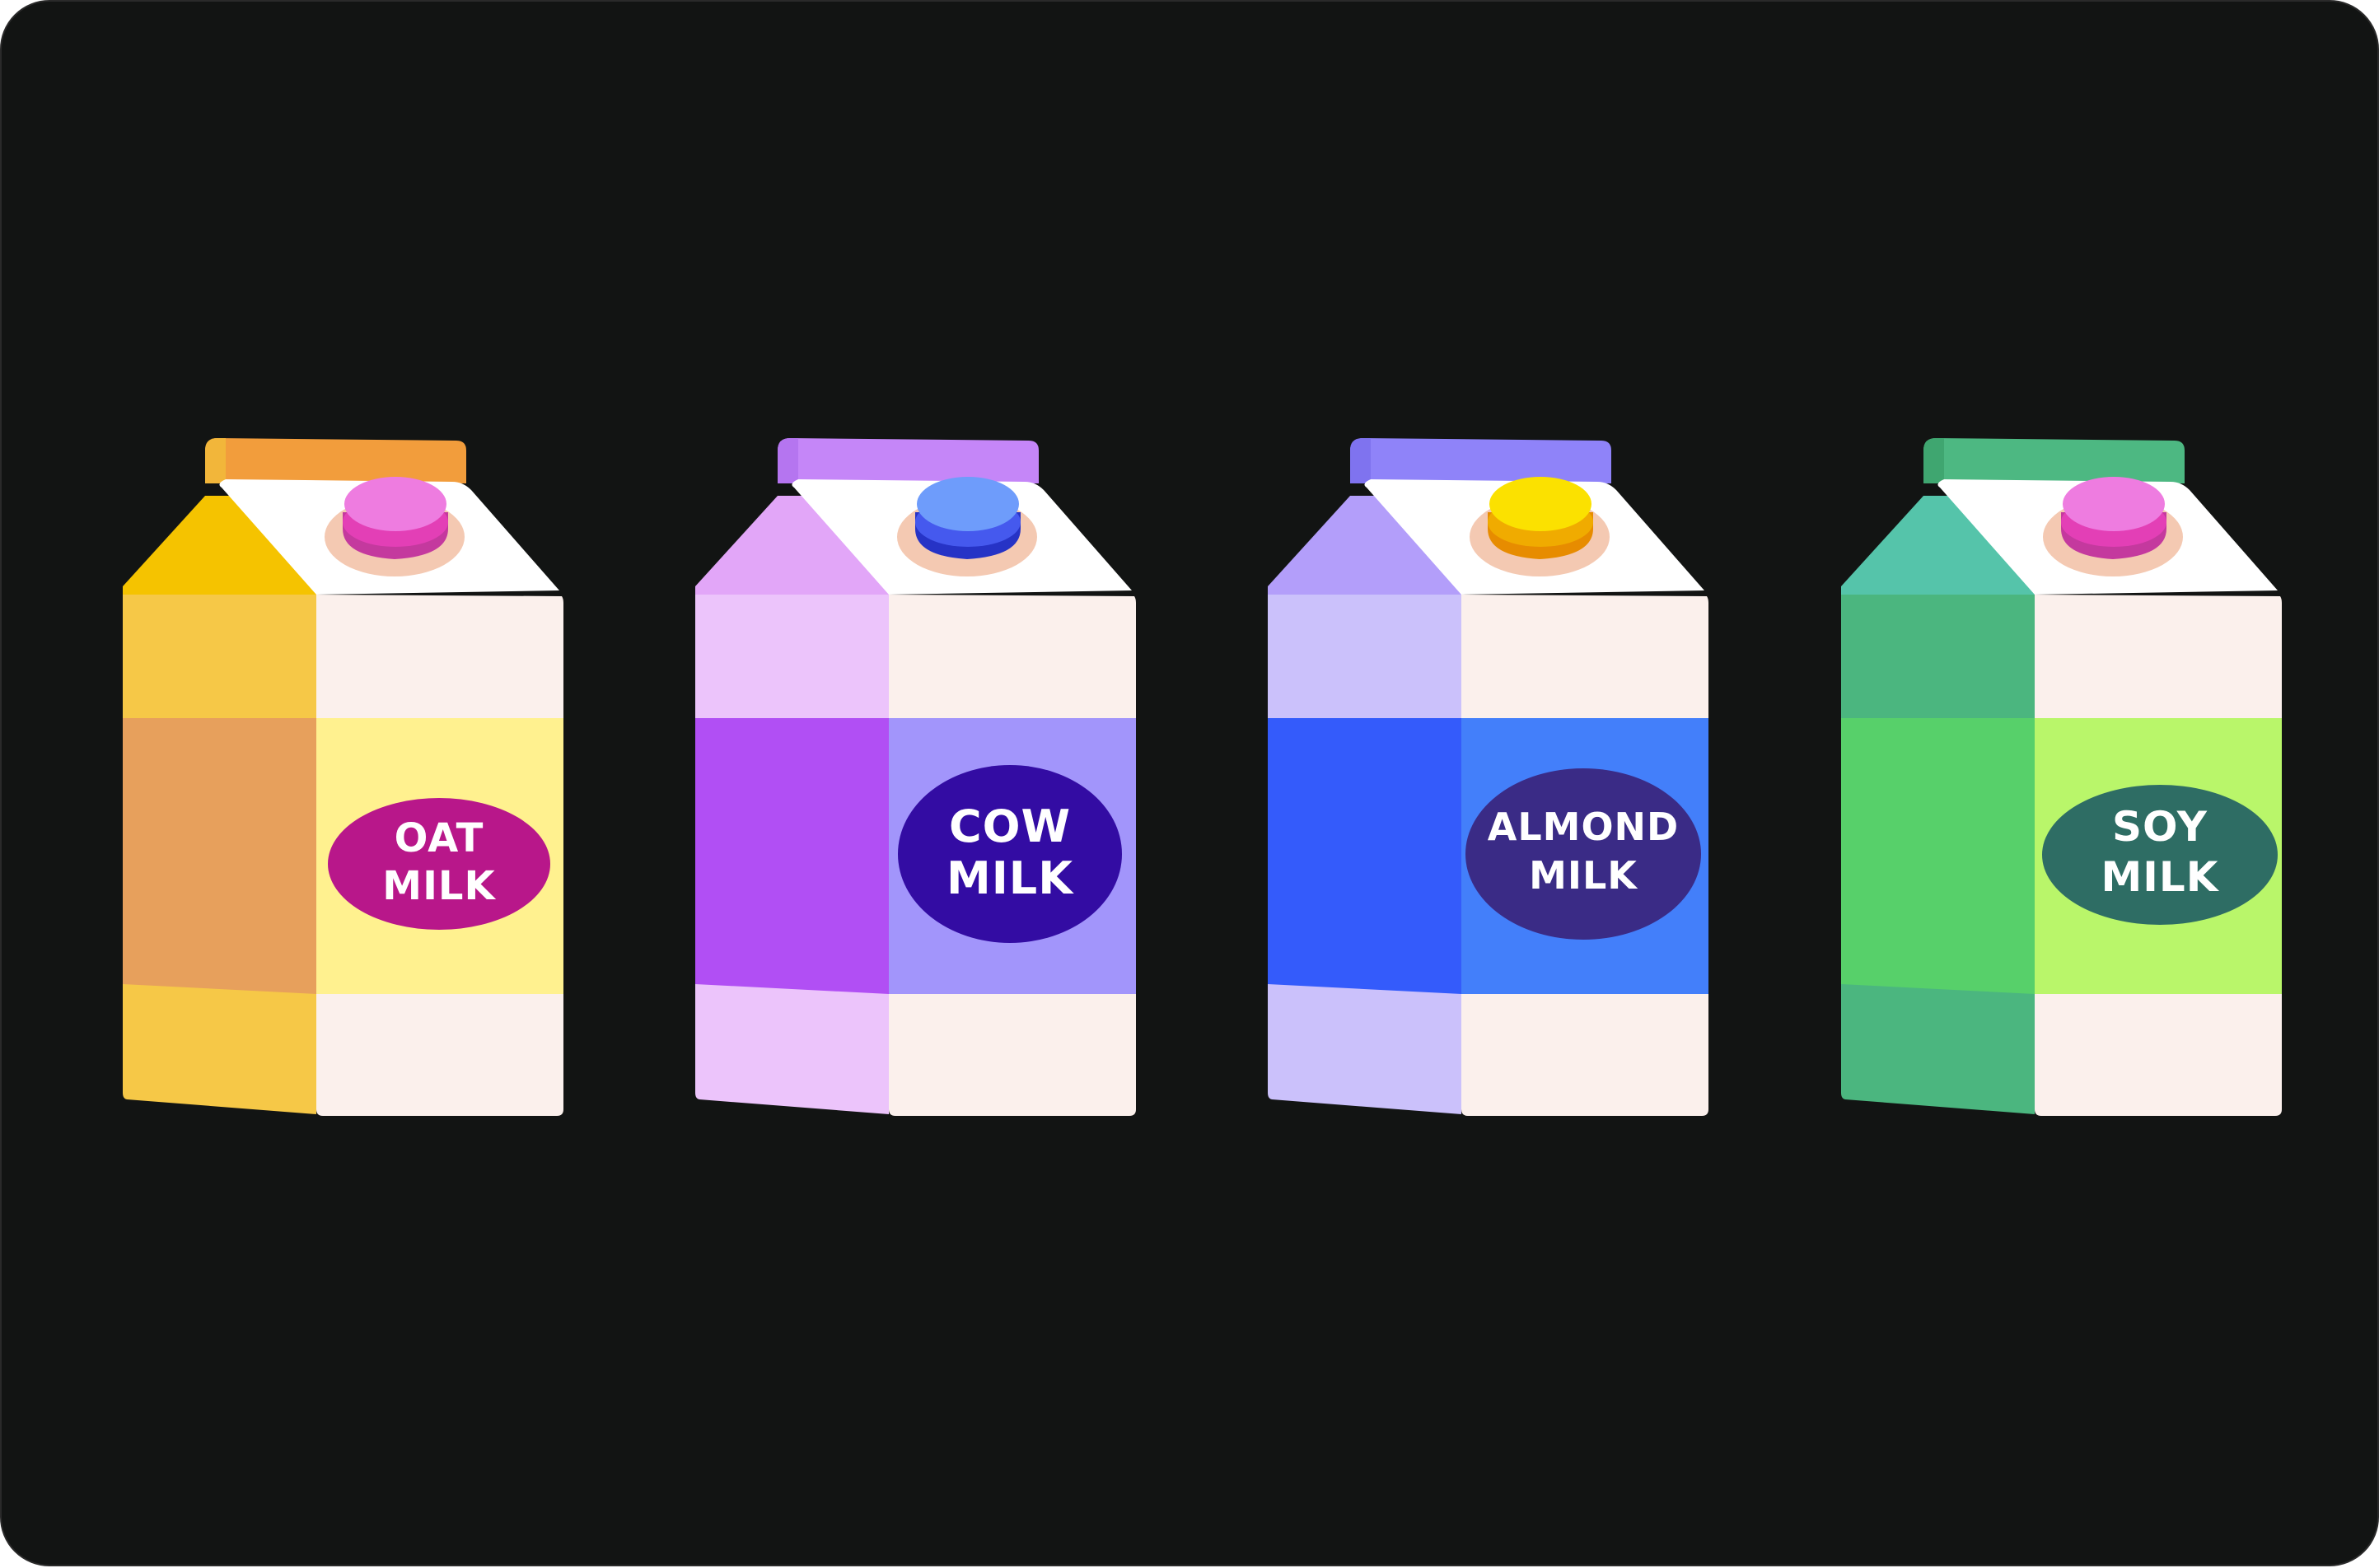 This screenshot has height=1568, width=2379. Describe the element at coordinates (1010, 826) in the screenshot. I see `label-line-1: COW` at that location.